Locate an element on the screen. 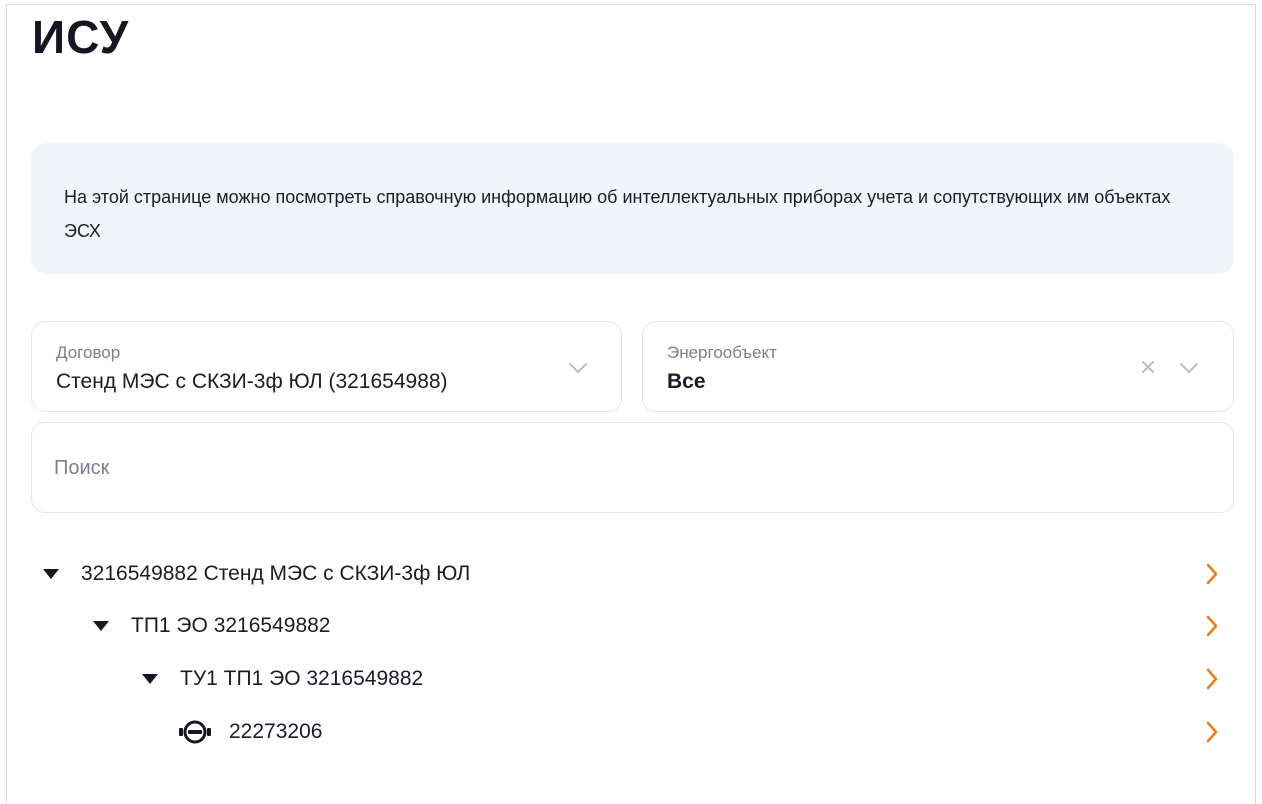  search-input is located at coordinates (629, 468).